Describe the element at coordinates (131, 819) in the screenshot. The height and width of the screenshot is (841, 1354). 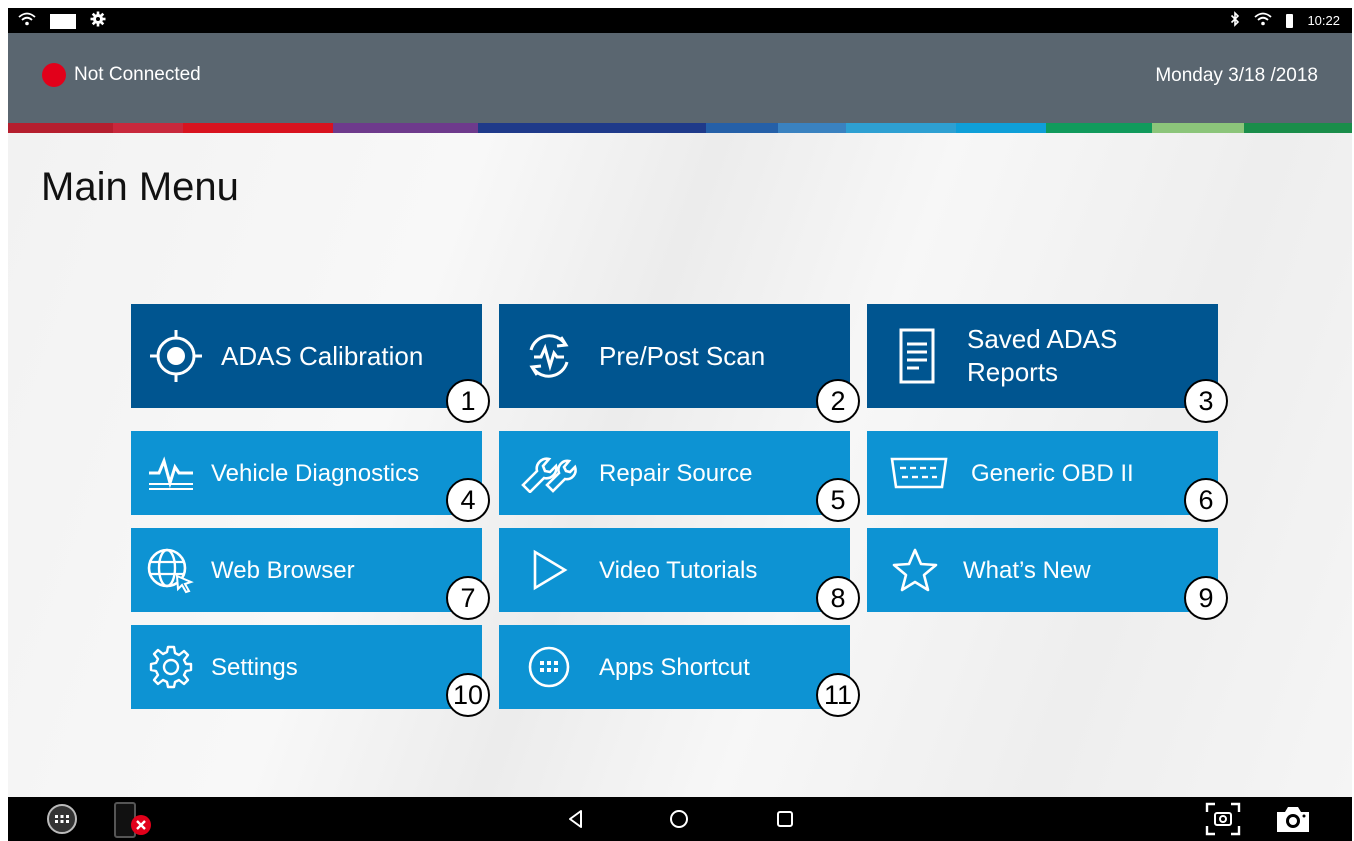
I see `disconnected-device-icon` at that location.